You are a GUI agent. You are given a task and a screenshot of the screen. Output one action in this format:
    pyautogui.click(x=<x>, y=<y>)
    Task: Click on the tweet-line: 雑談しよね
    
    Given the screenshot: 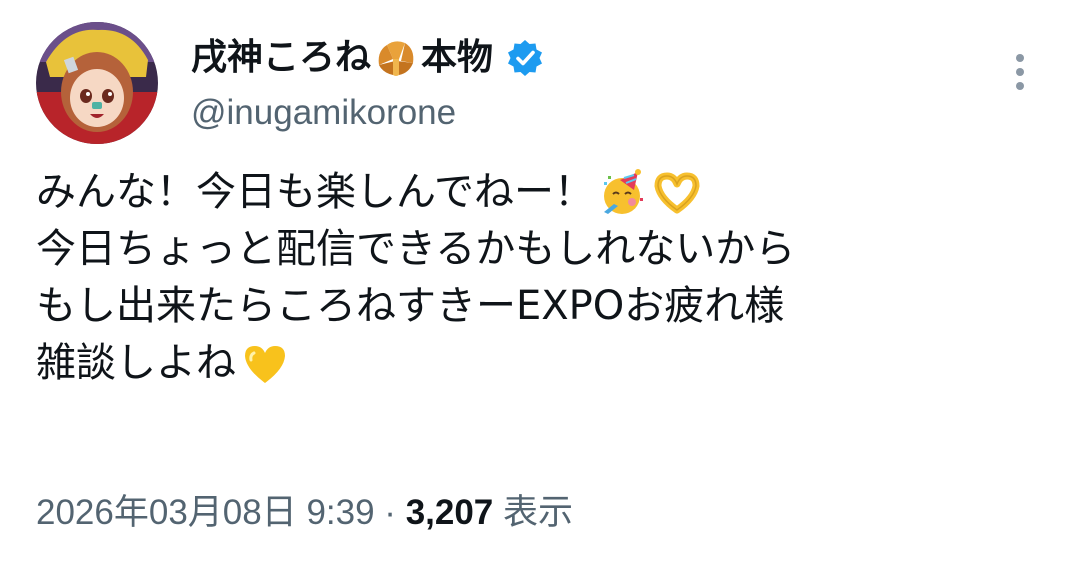 What is the action you would take?
    pyautogui.click(x=541, y=363)
    